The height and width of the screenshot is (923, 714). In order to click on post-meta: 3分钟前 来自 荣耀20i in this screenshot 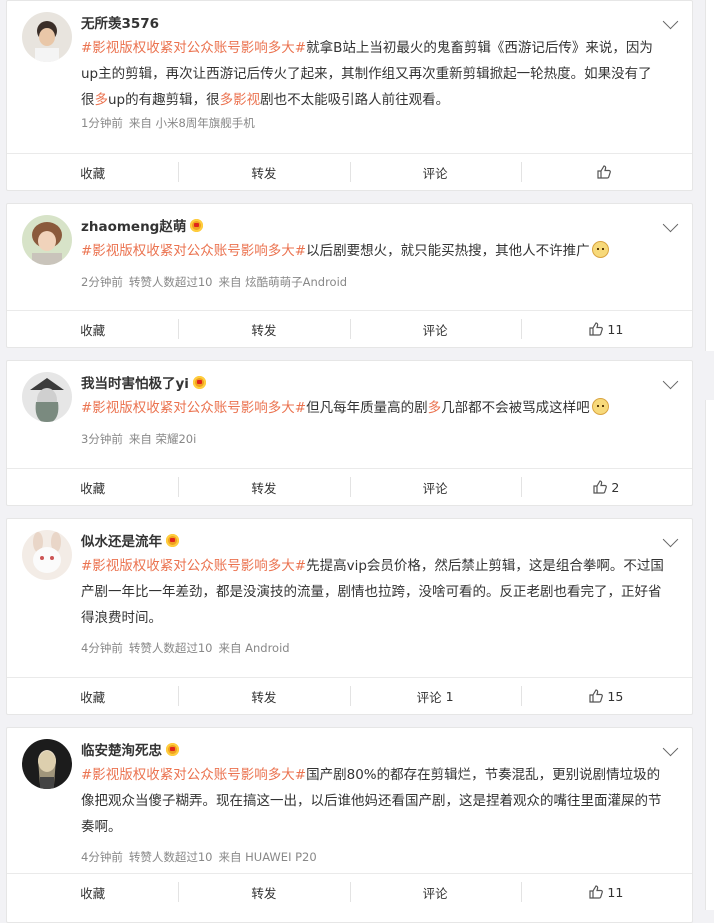, I will do `click(141, 439)`.